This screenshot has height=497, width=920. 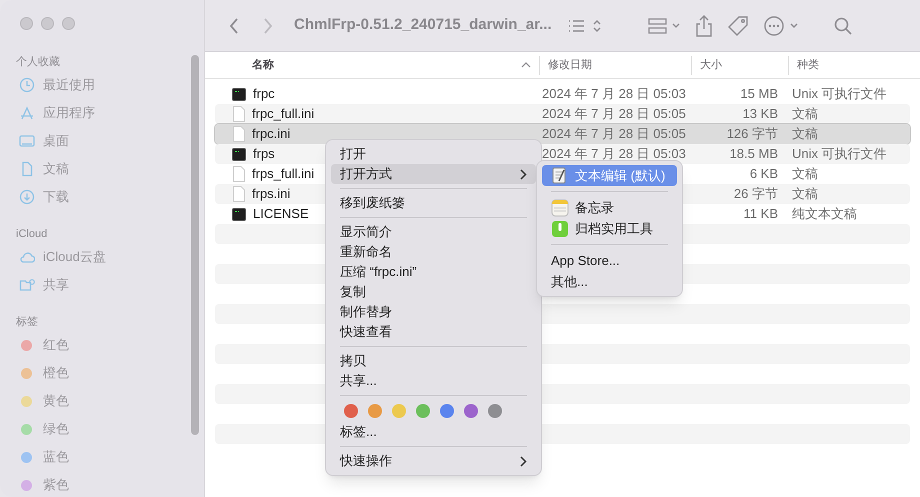 I want to click on file-name: frpc_full.ini, so click(x=283, y=114).